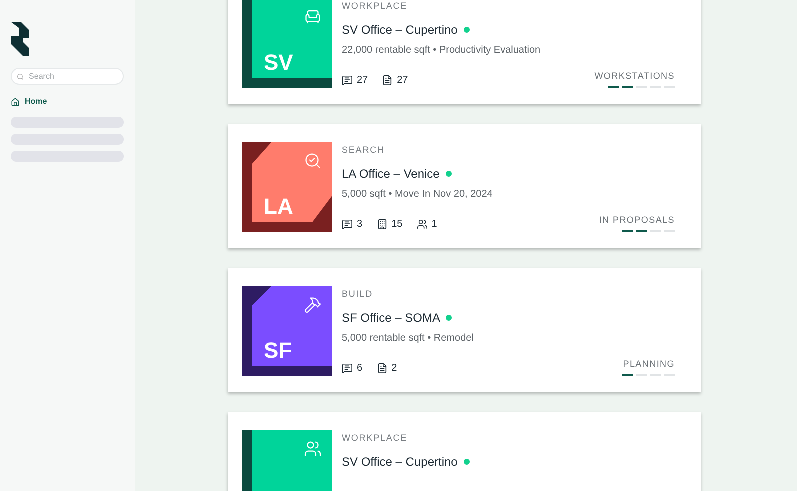  I want to click on stat-count: 2, so click(395, 369).